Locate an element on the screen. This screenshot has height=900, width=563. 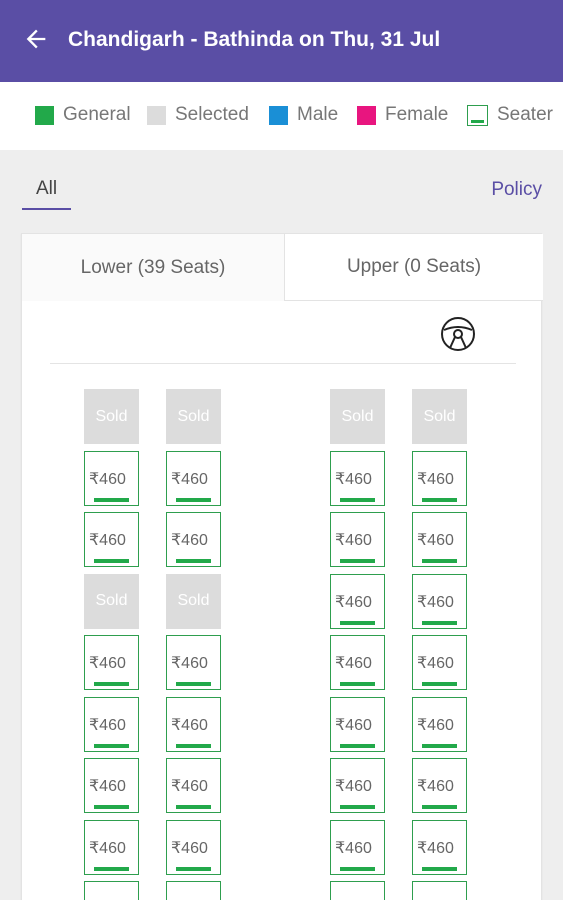
tab-all: All is located at coordinates (46, 189).